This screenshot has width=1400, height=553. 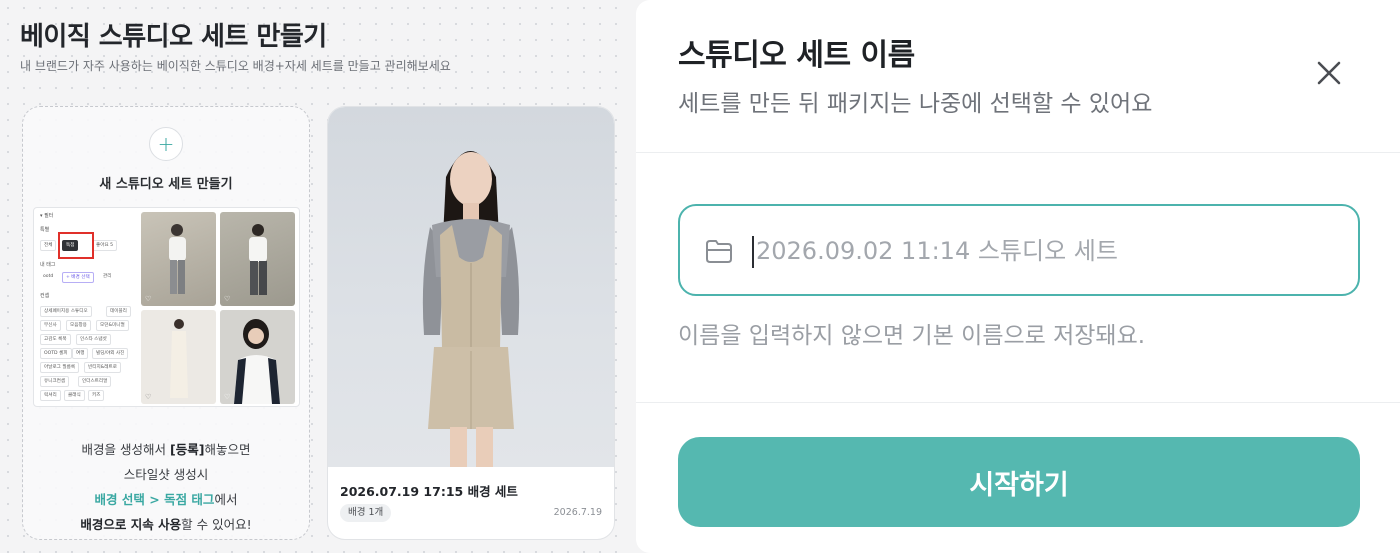 I want to click on preview-tag: 유니크컨셉, so click(x=55, y=381).